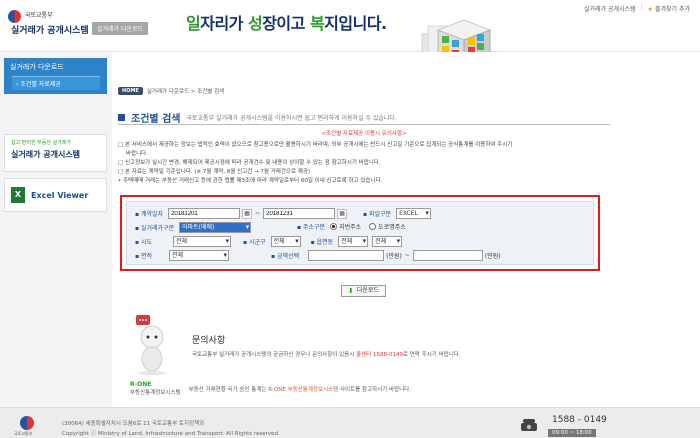 Image resolution: width=700 pixels, height=438 pixels. Describe the element at coordinates (202, 241) in the screenshot. I see `sido-select: 전체` at that location.